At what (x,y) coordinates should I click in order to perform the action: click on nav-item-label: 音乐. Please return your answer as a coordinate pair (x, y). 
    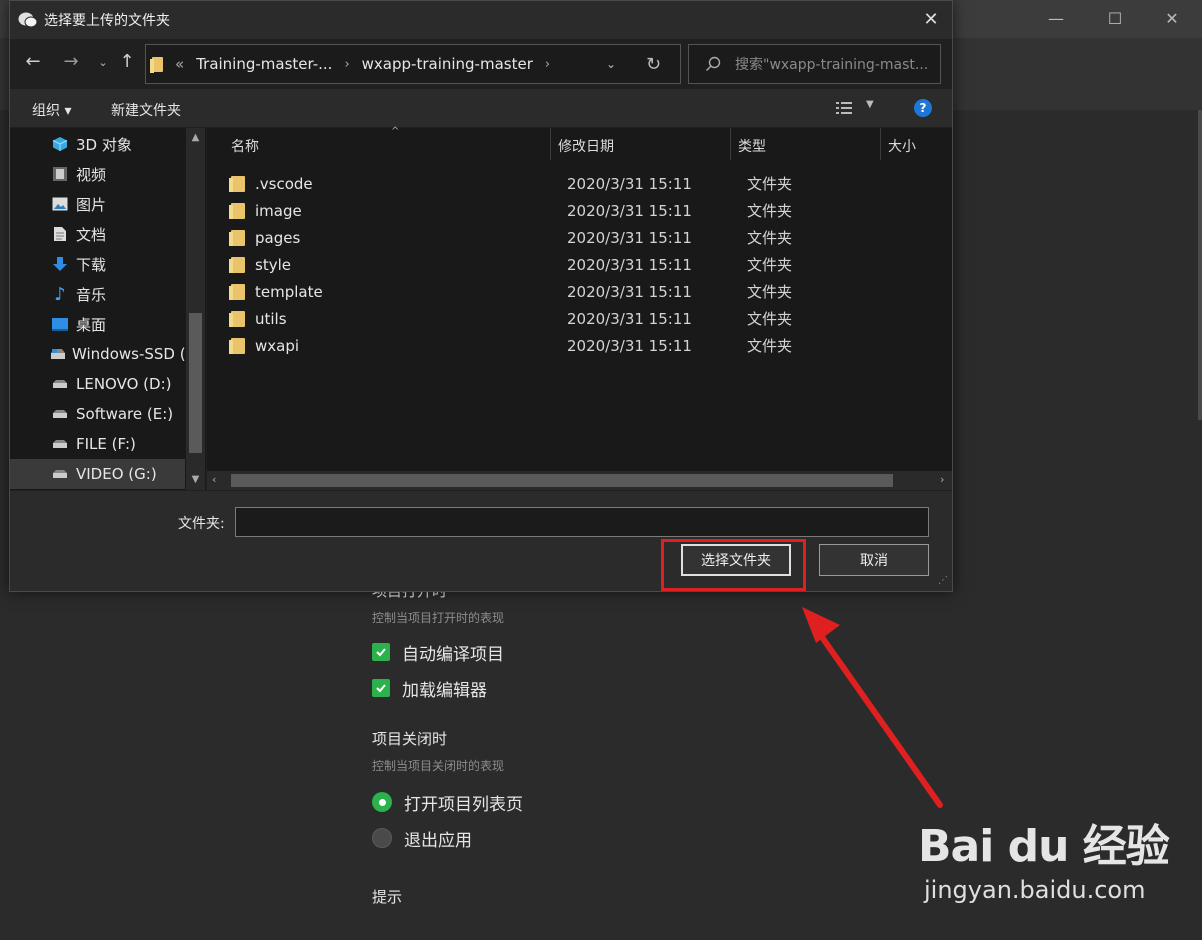
    Looking at the image, I should click on (91, 294).